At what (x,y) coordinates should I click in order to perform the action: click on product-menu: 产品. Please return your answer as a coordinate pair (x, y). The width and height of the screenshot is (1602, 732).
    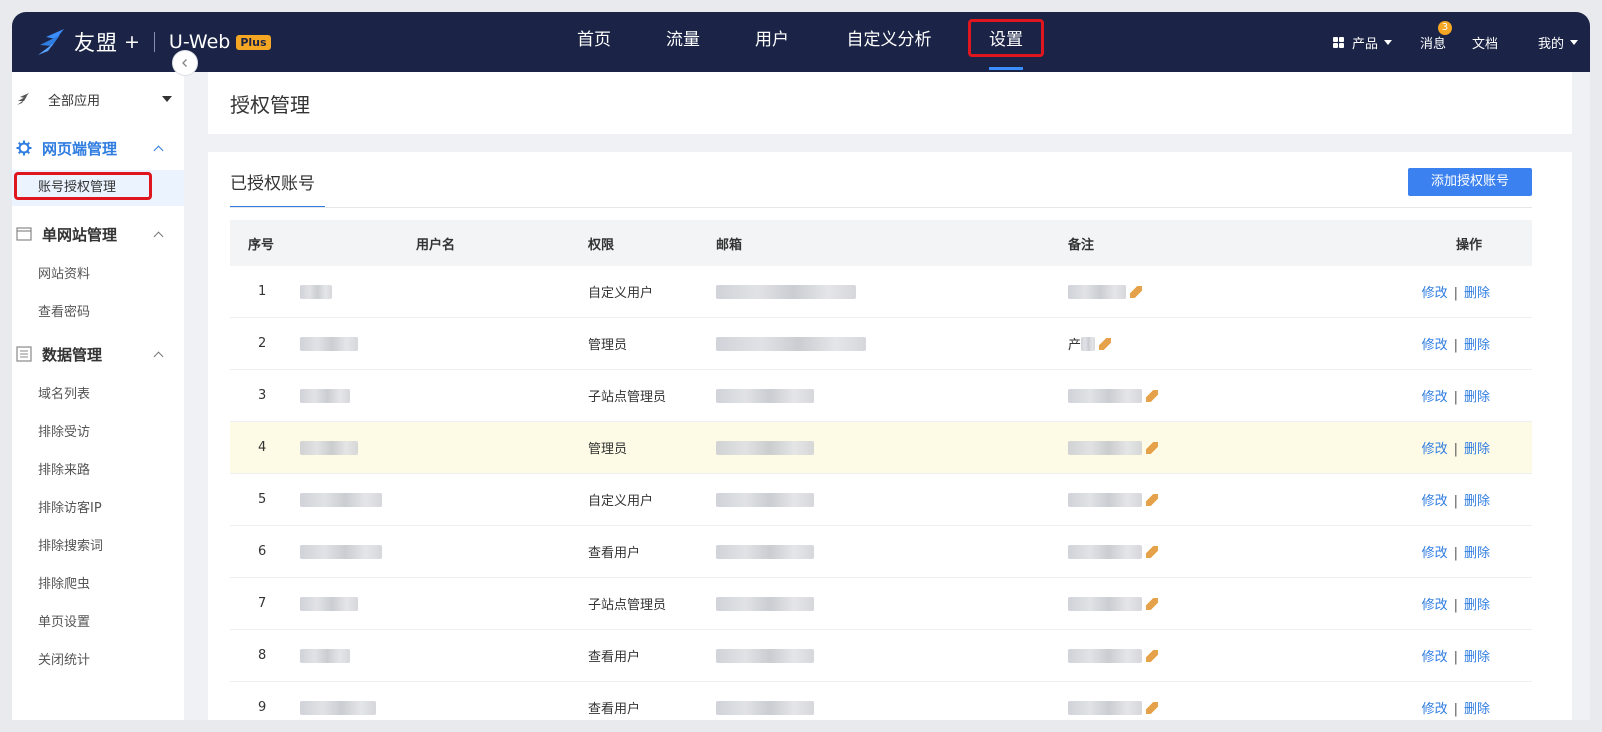
    Looking at the image, I should click on (1362, 42).